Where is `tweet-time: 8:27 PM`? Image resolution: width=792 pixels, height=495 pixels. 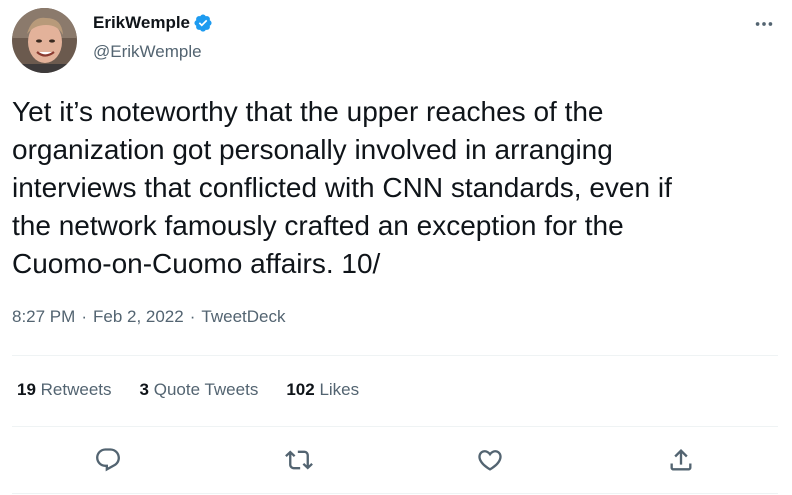 tweet-time: 8:27 PM is located at coordinates (43, 317).